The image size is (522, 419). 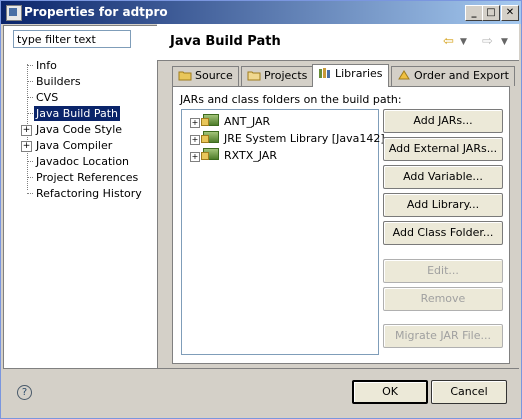 I want to click on header-divider, so click(x=338, y=60).